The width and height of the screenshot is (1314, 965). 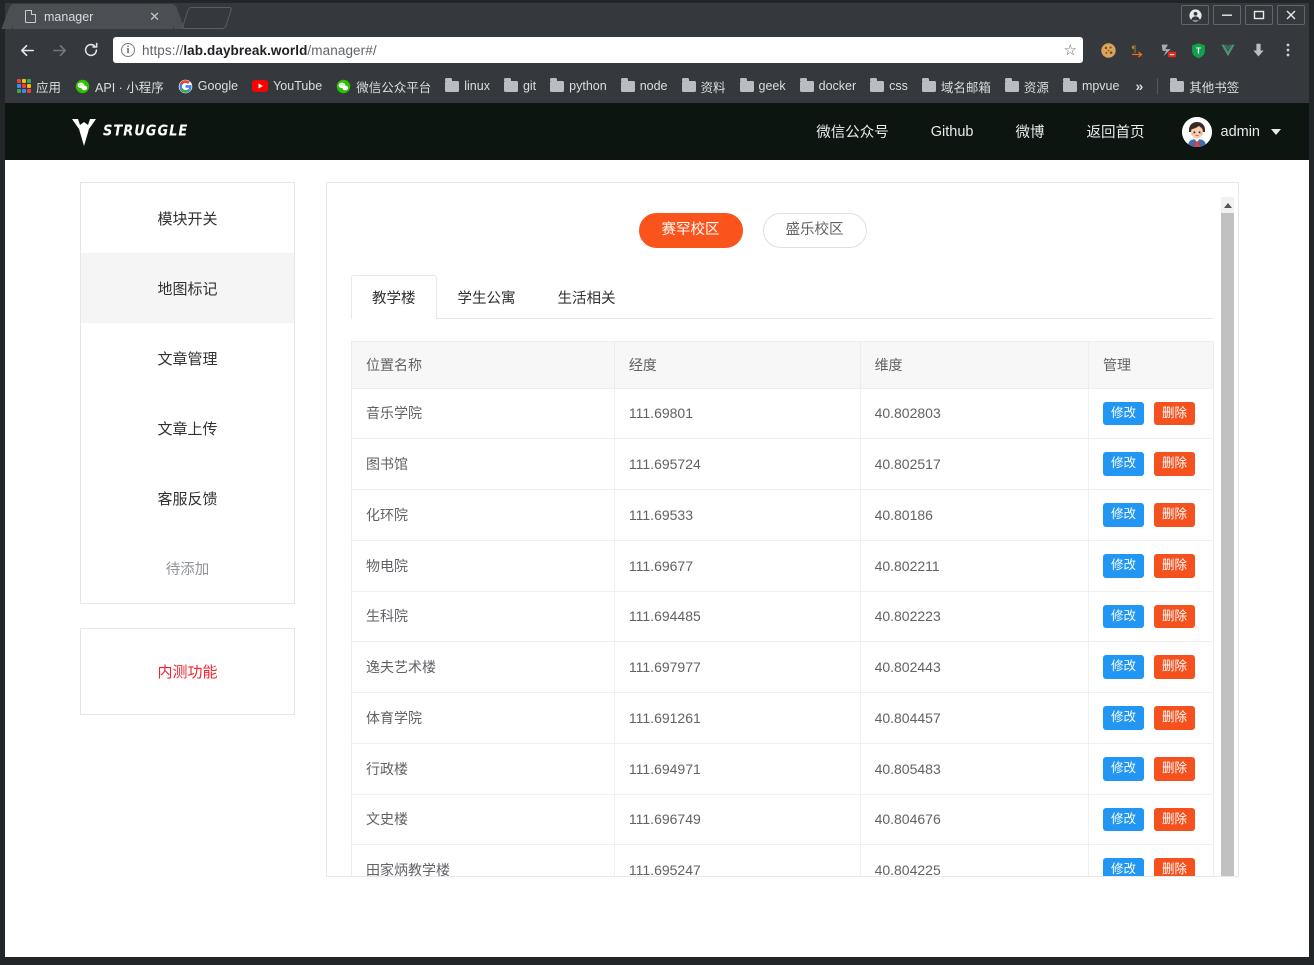 I want to click on tampermonkey-icon: T, so click(x=1198, y=50).